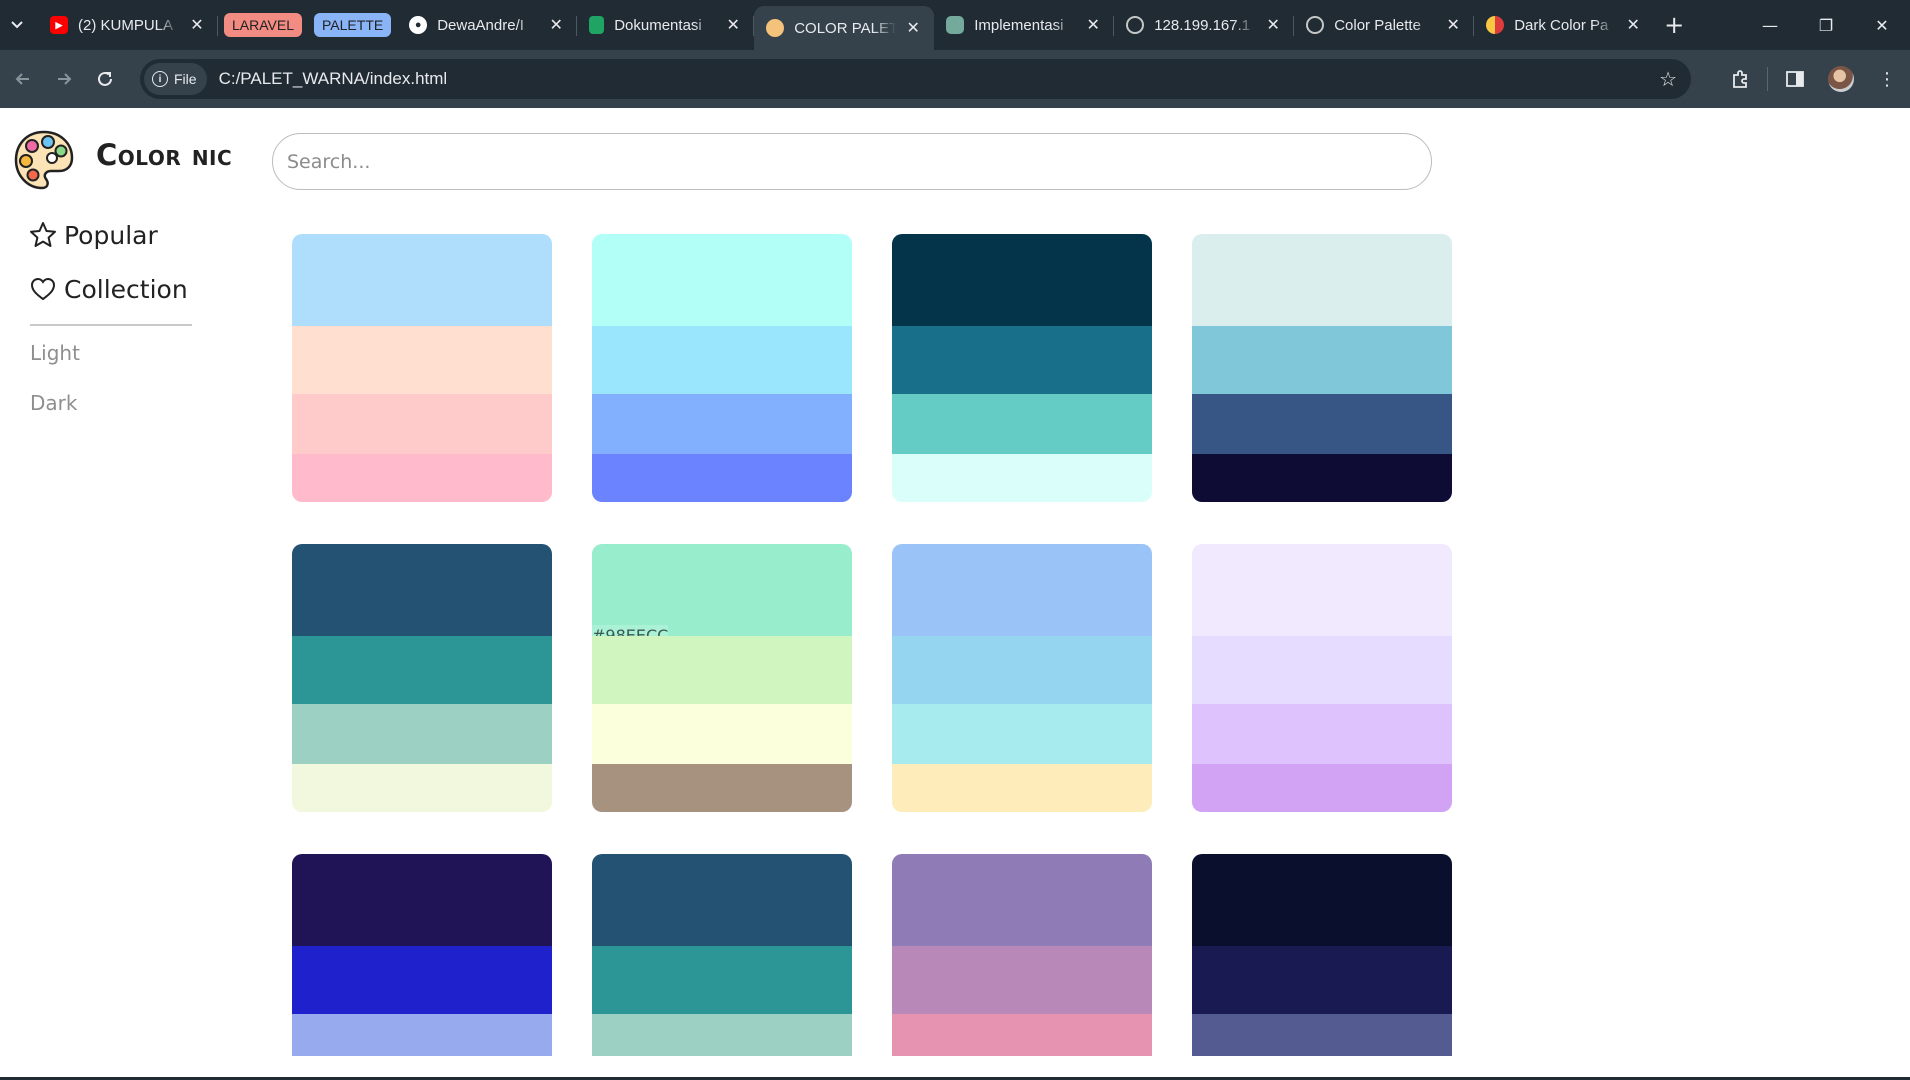  Describe the element at coordinates (353, 25) in the screenshot. I see `tab-group-palette: PALETTE` at that location.